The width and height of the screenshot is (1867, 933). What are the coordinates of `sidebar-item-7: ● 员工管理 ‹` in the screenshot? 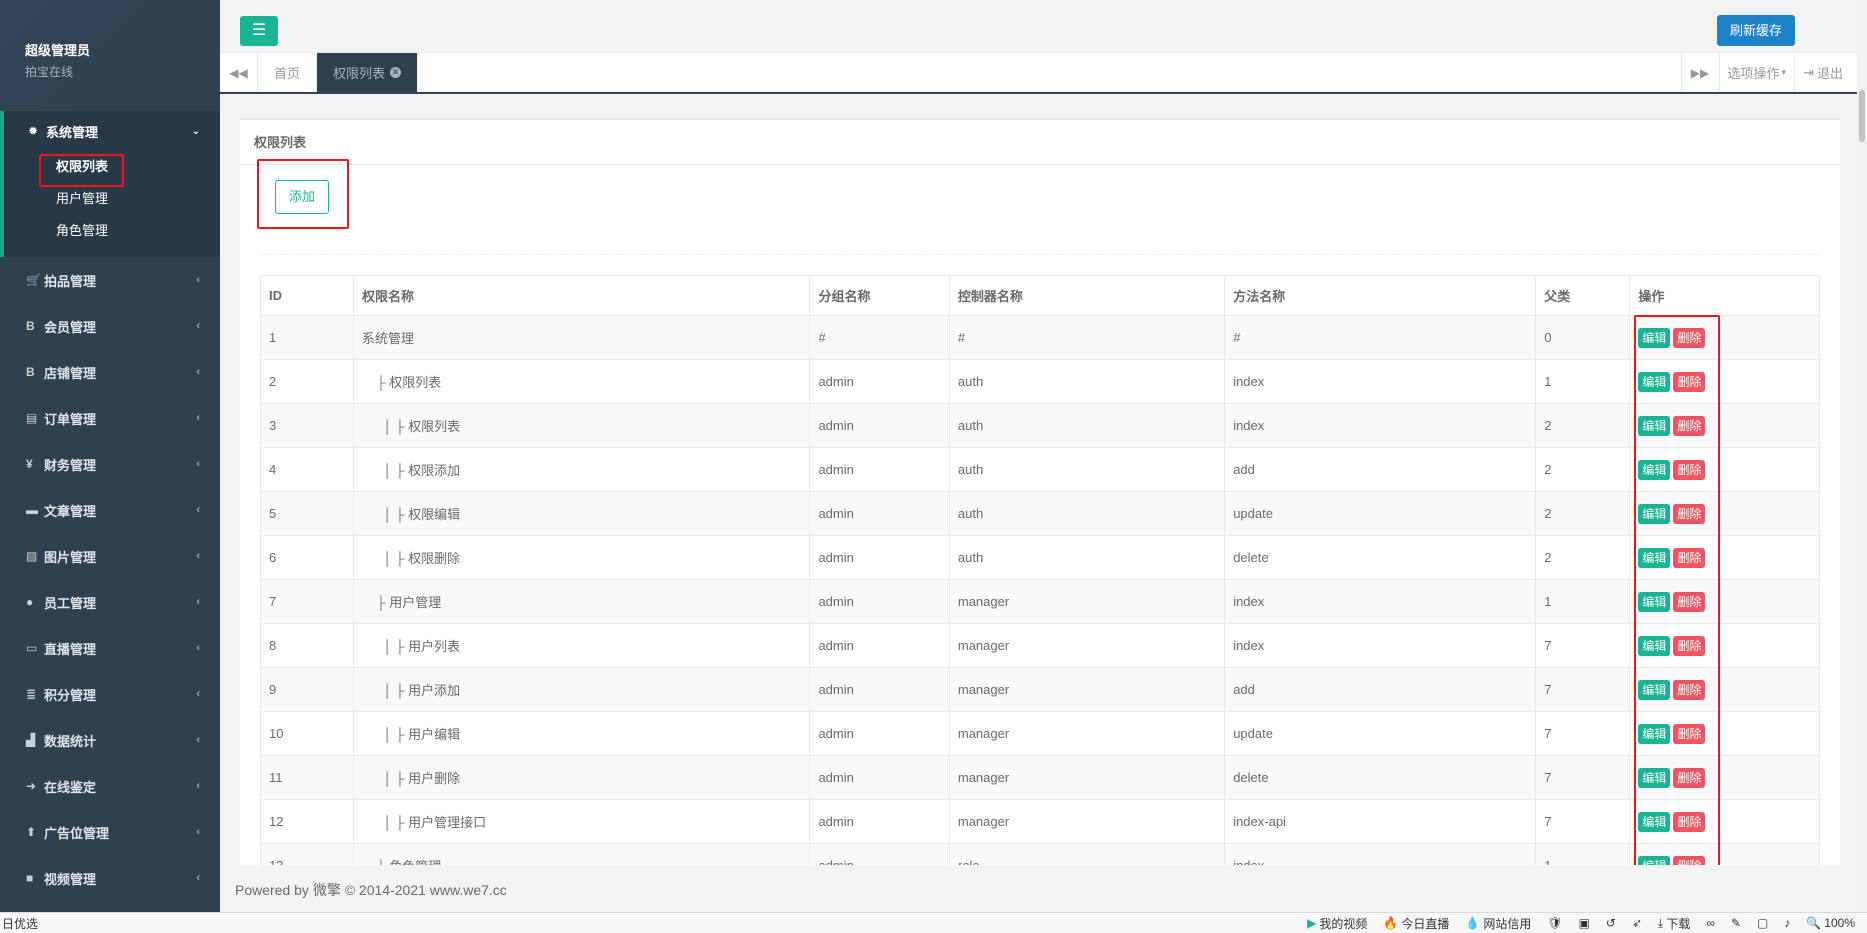 It's located at (110, 602).